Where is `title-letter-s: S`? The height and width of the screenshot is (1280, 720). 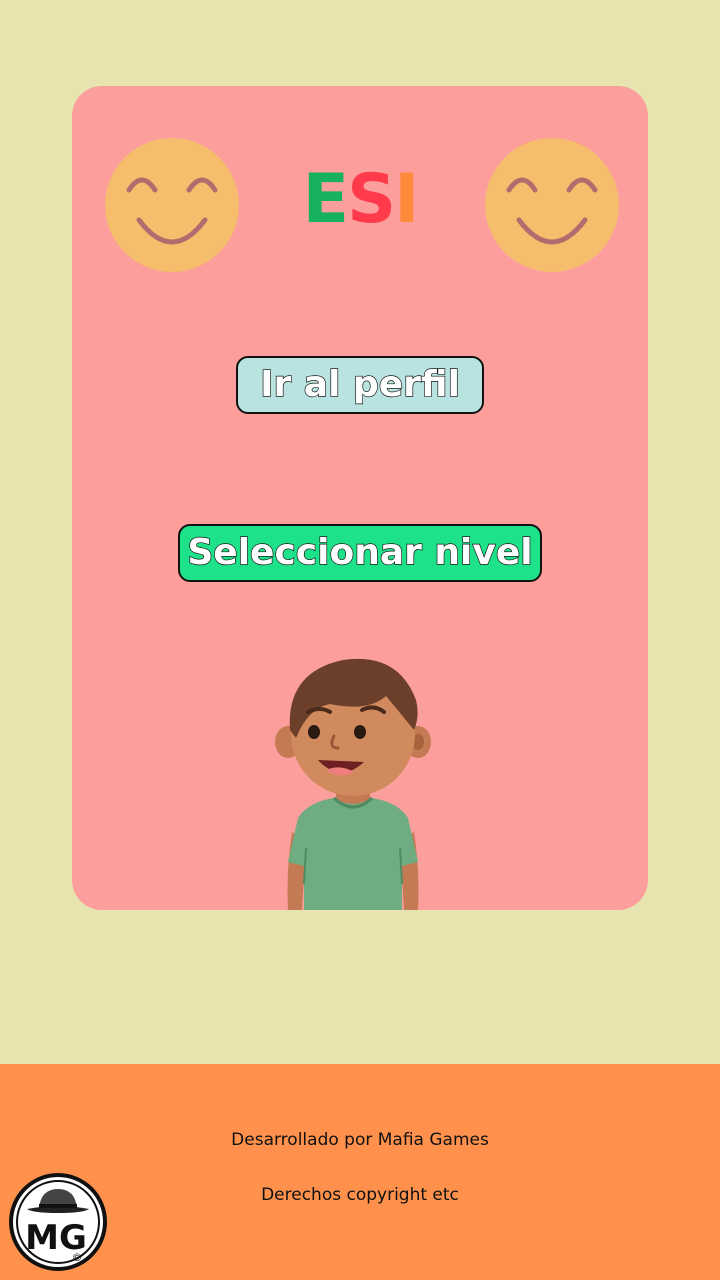 title-letter-s: S is located at coordinates (371, 199).